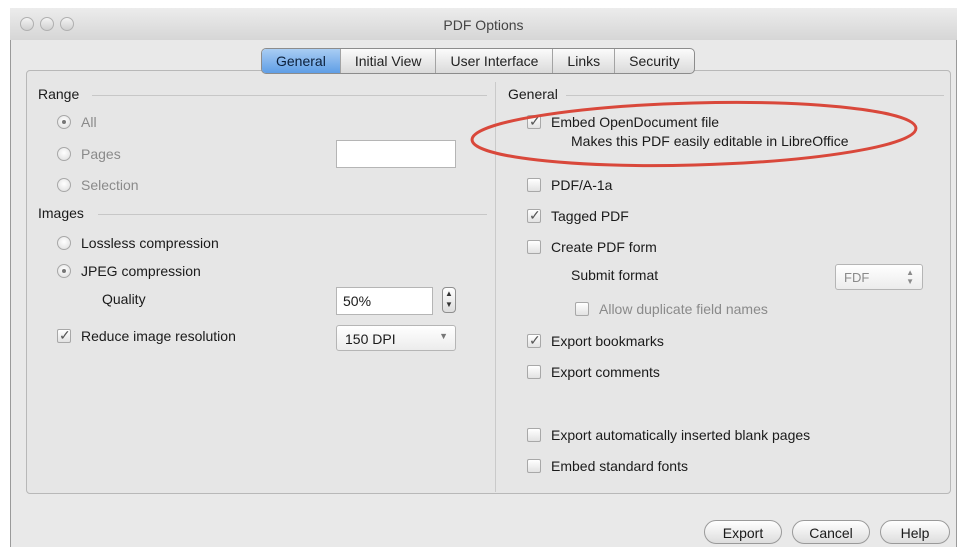 This screenshot has width=957, height=547. Describe the element at coordinates (605, 372) in the screenshot. I see `export-comments-label: Export comments` at that location.